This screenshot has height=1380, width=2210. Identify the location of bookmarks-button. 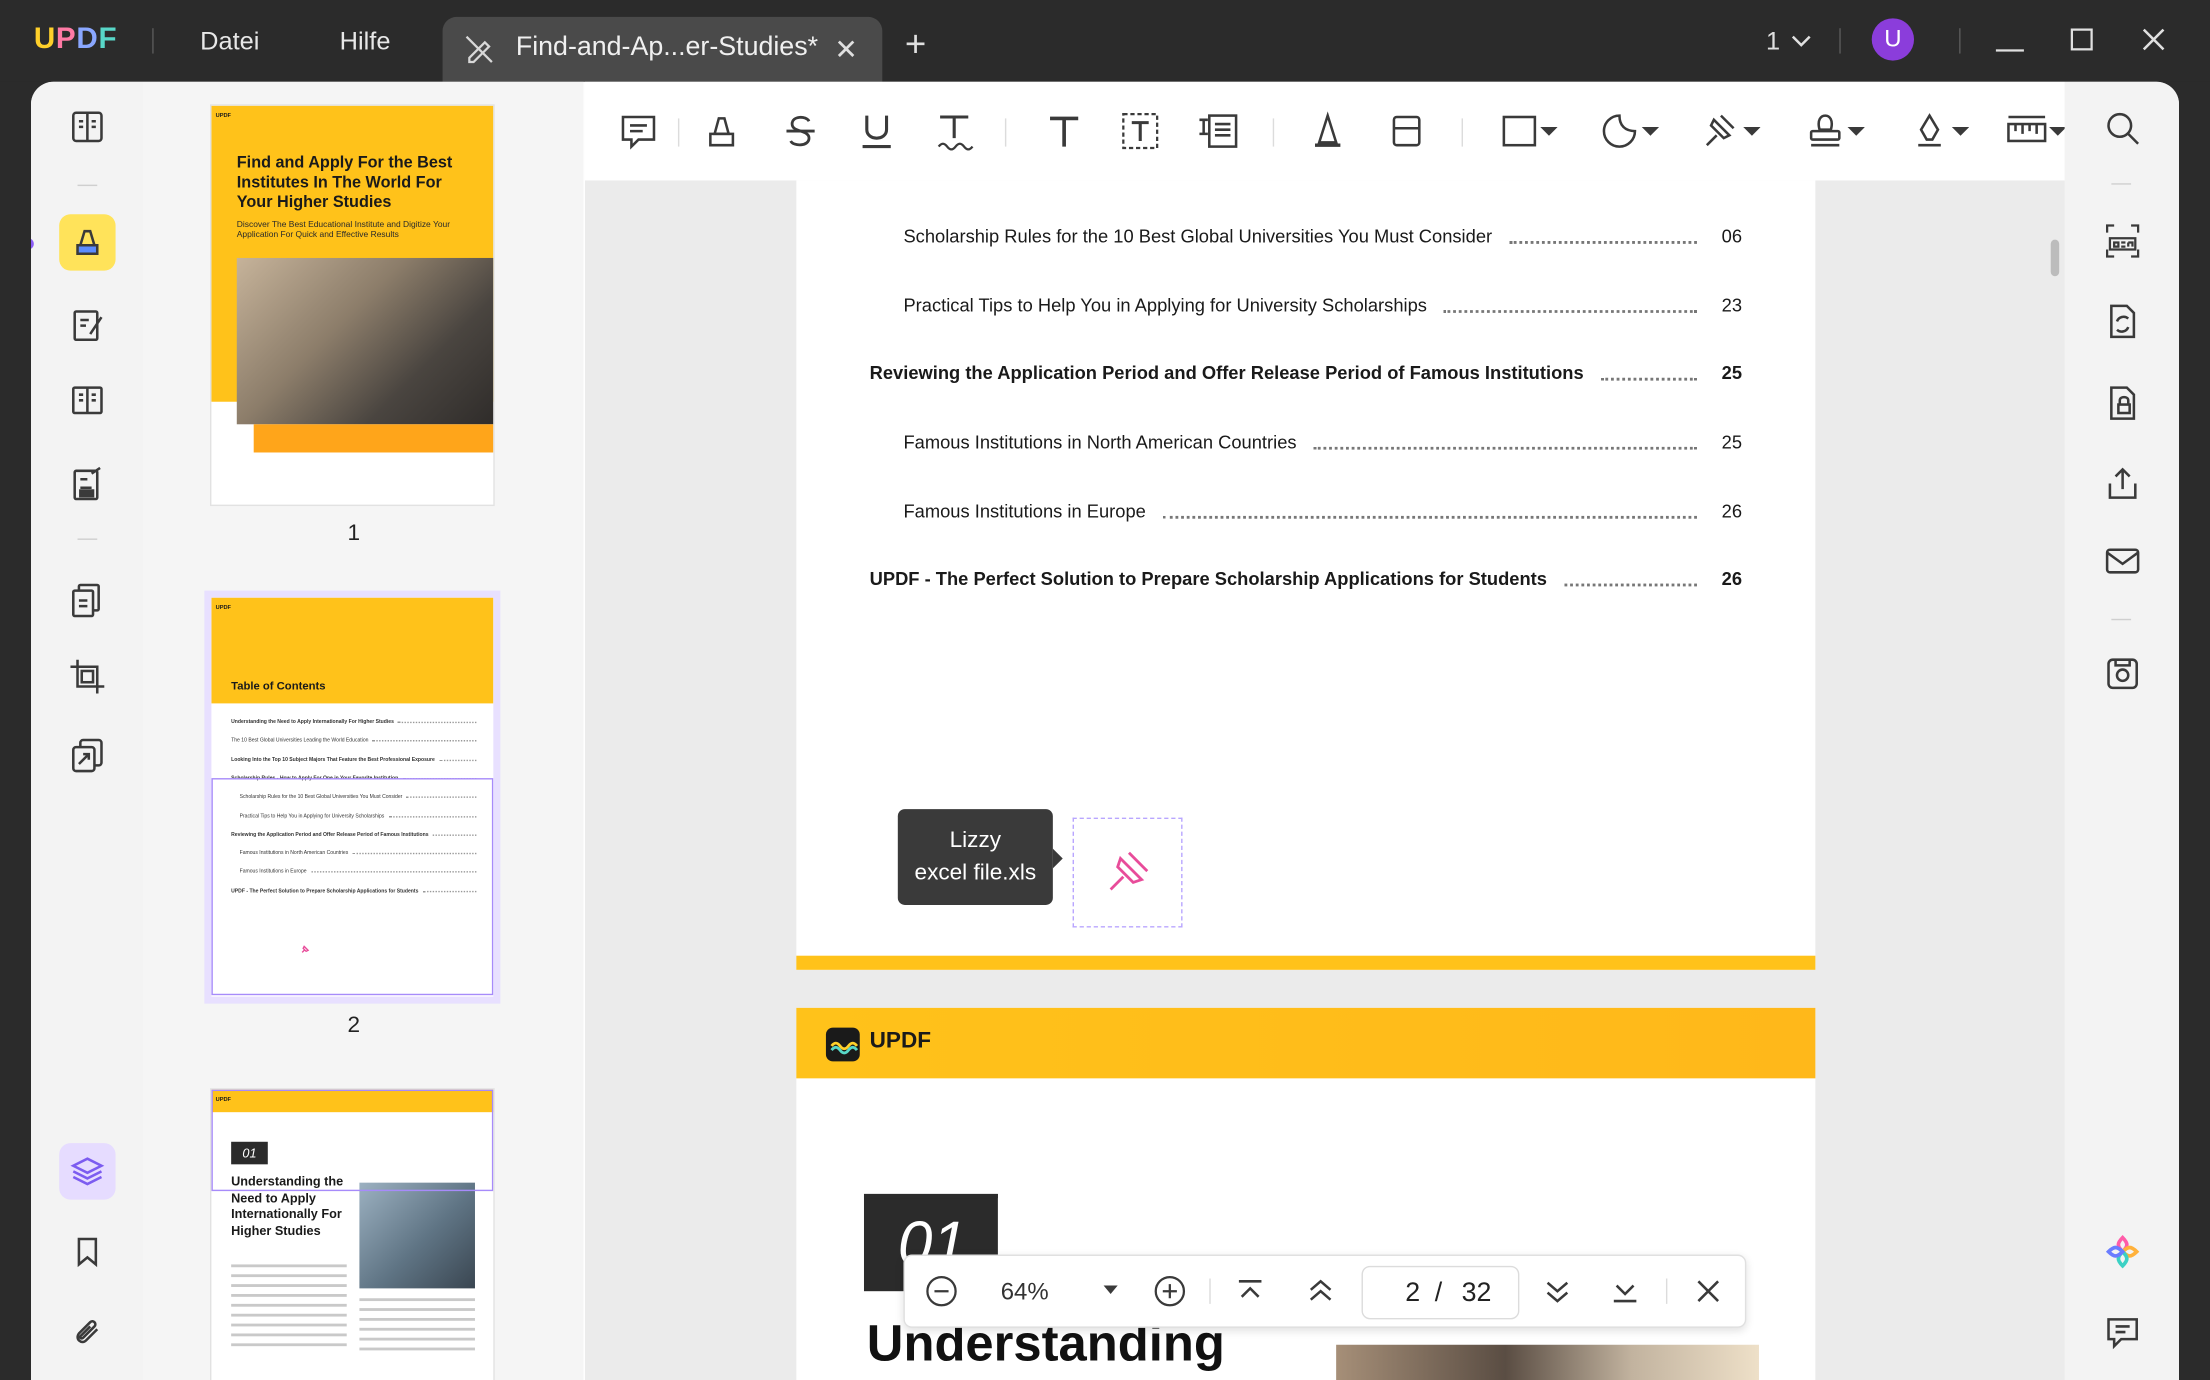
(87, 1252).